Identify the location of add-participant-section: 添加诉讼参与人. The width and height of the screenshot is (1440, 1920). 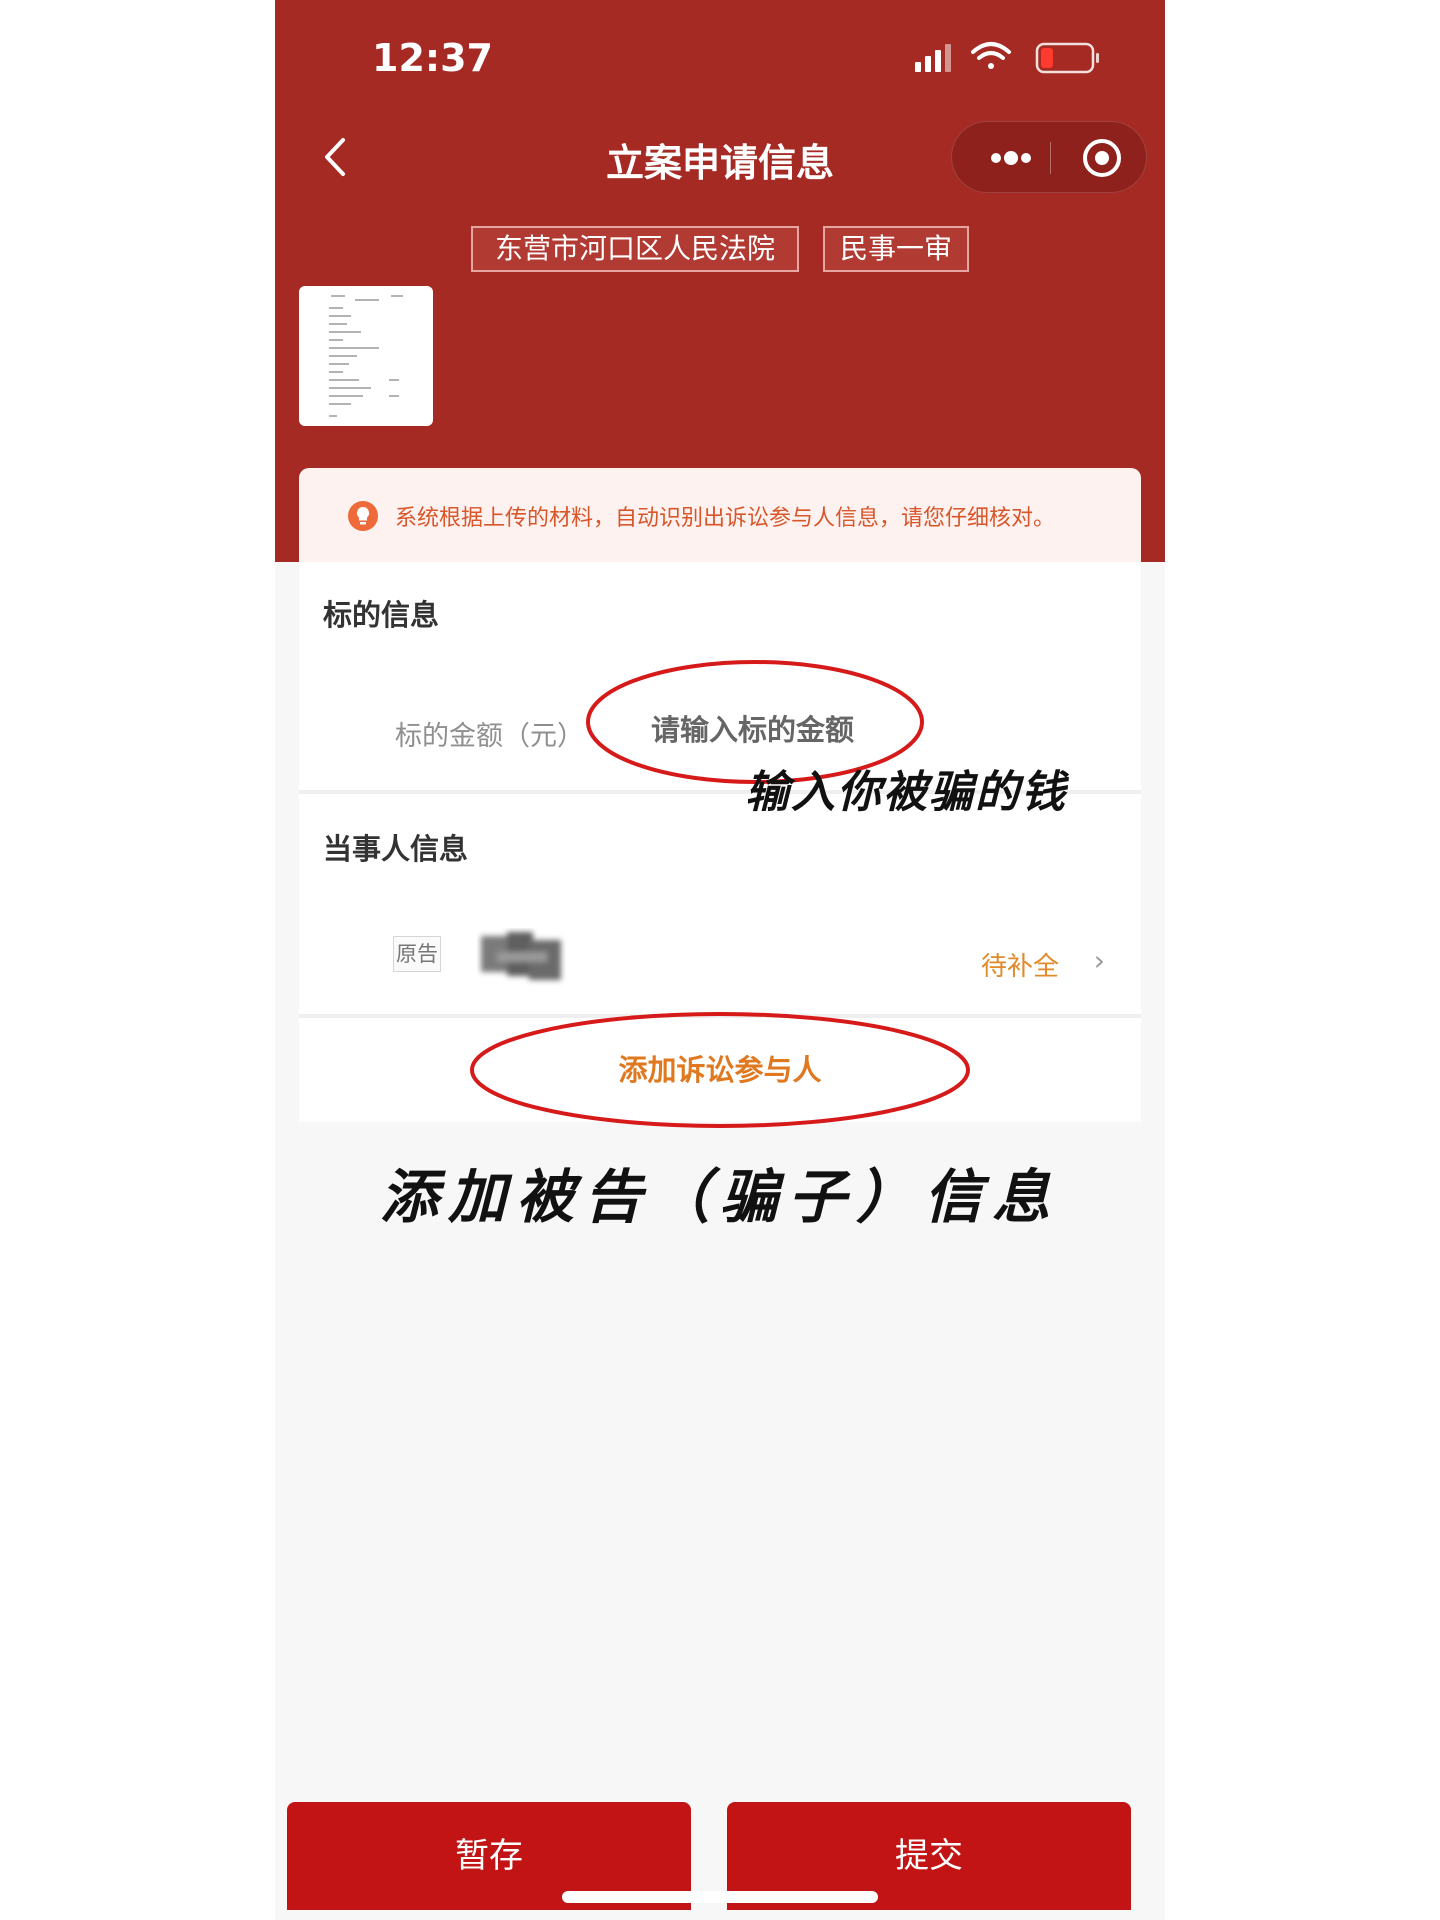
(720, 1070).